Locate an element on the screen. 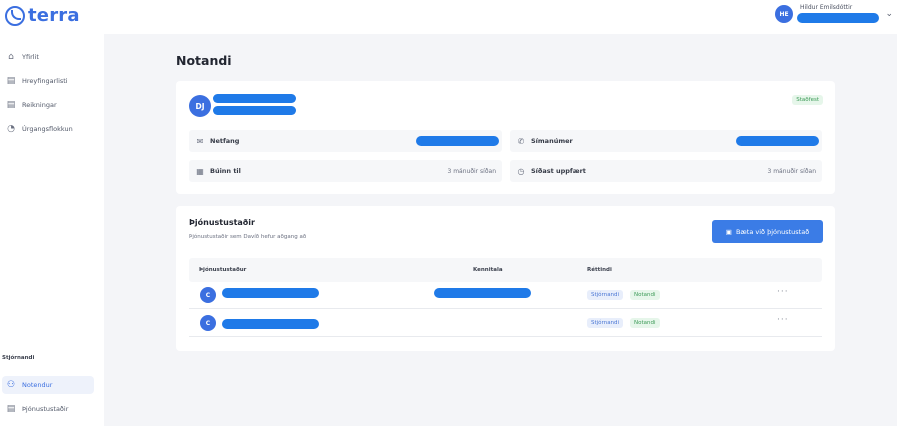 Image resolution: width=897 pixels, height=426 pixels. logo: terra is located at coordinates (42, 15).